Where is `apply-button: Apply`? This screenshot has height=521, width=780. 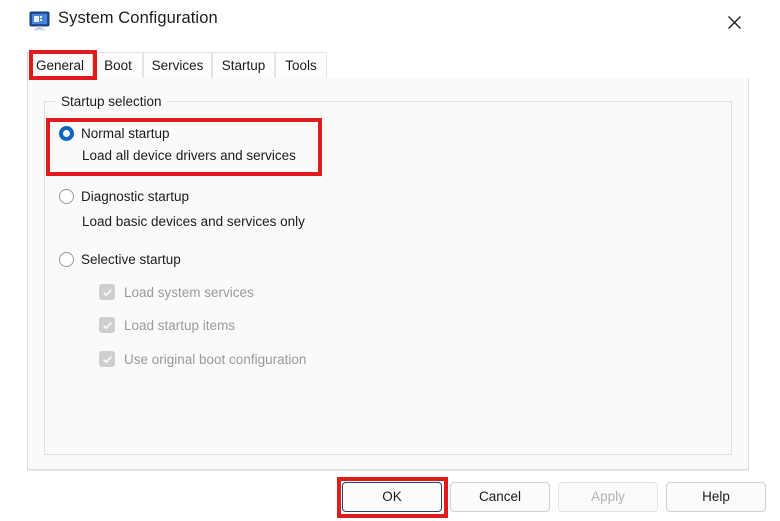
apply-button: Apply is located at coordinates (608, 497).